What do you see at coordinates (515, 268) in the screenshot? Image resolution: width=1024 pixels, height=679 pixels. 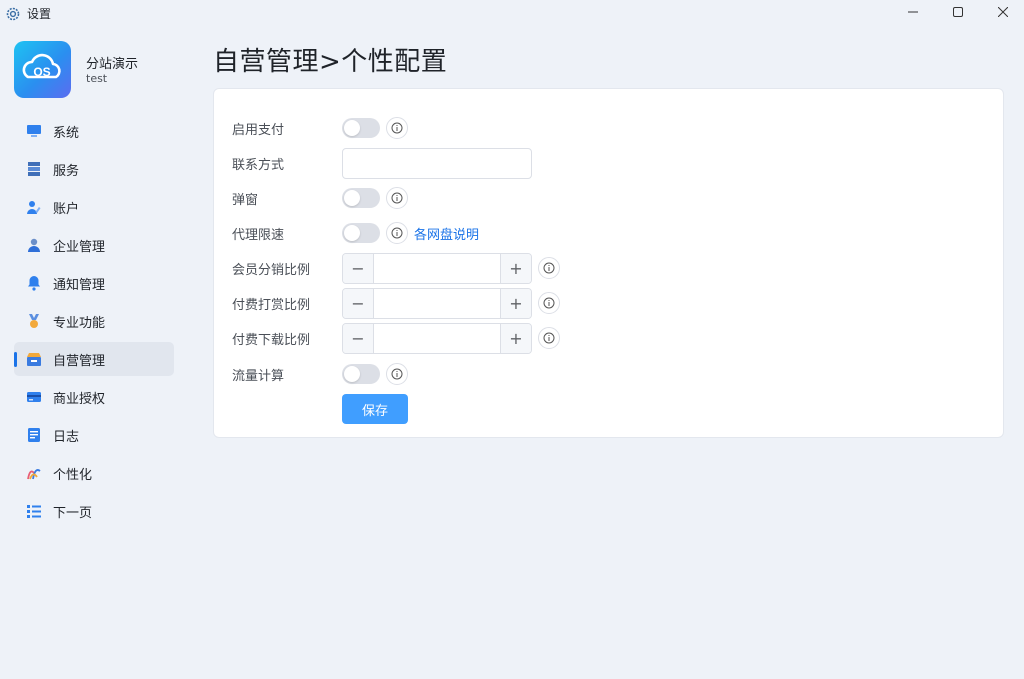 I see `member-ratio-increment-button: +` at bounding box center [515, 268].